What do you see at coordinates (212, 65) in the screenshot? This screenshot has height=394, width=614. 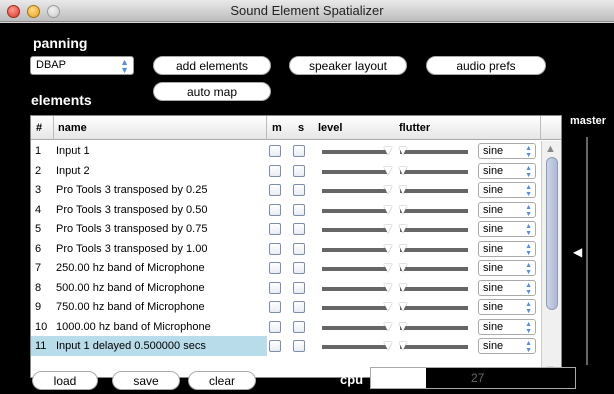 I see `add-elements-button: add elements` at bounding box center [212, 65].